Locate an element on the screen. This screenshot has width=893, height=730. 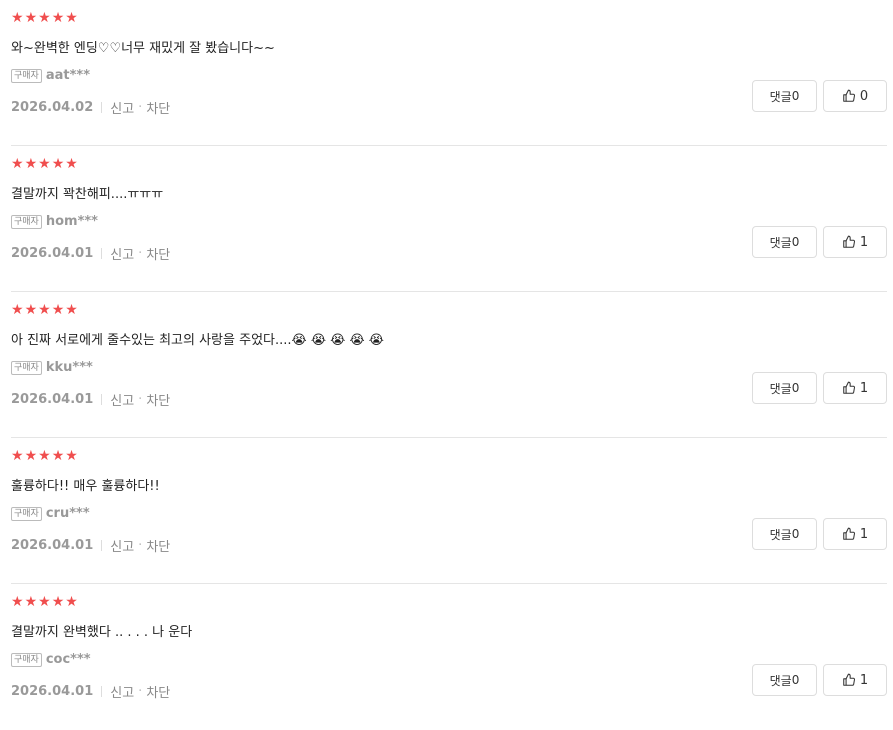
review-date: 2026.04.02 is located at coordinates (52, 107).